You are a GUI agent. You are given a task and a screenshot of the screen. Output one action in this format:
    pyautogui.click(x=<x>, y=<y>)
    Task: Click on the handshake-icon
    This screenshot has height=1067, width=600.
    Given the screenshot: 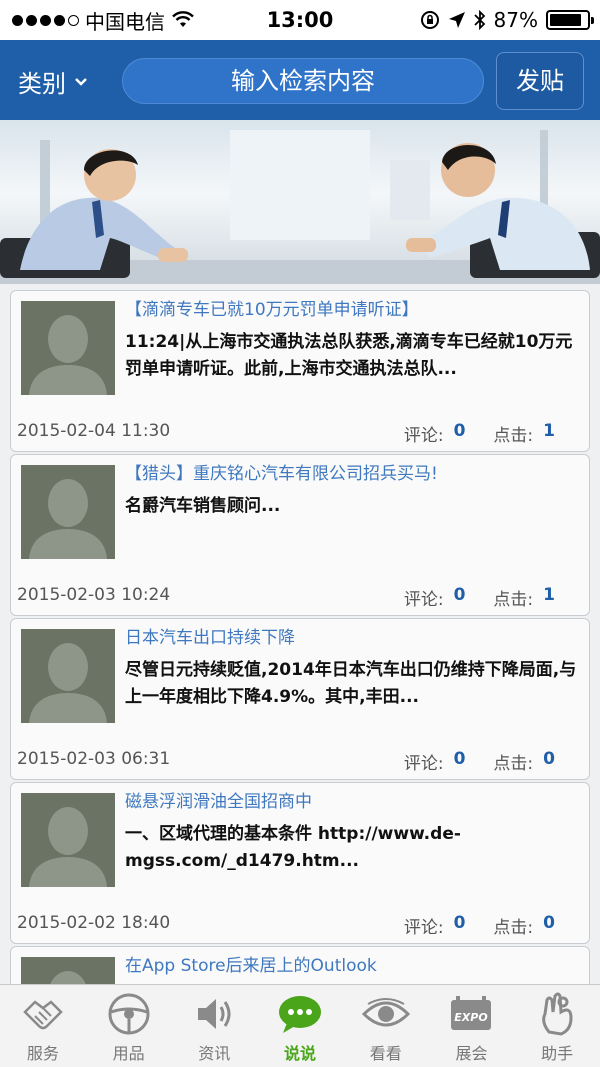 What is the action you would take?
    pyautogui.click(x=43, y=1015)
    